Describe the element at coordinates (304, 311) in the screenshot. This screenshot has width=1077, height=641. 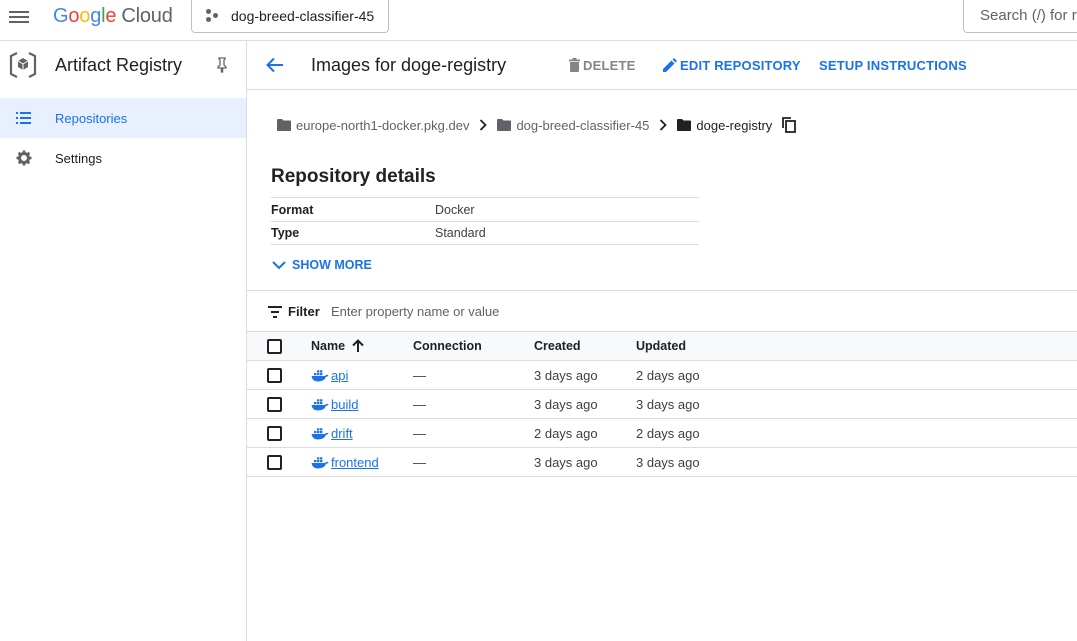
I see `filter-label: Filter` at that location.